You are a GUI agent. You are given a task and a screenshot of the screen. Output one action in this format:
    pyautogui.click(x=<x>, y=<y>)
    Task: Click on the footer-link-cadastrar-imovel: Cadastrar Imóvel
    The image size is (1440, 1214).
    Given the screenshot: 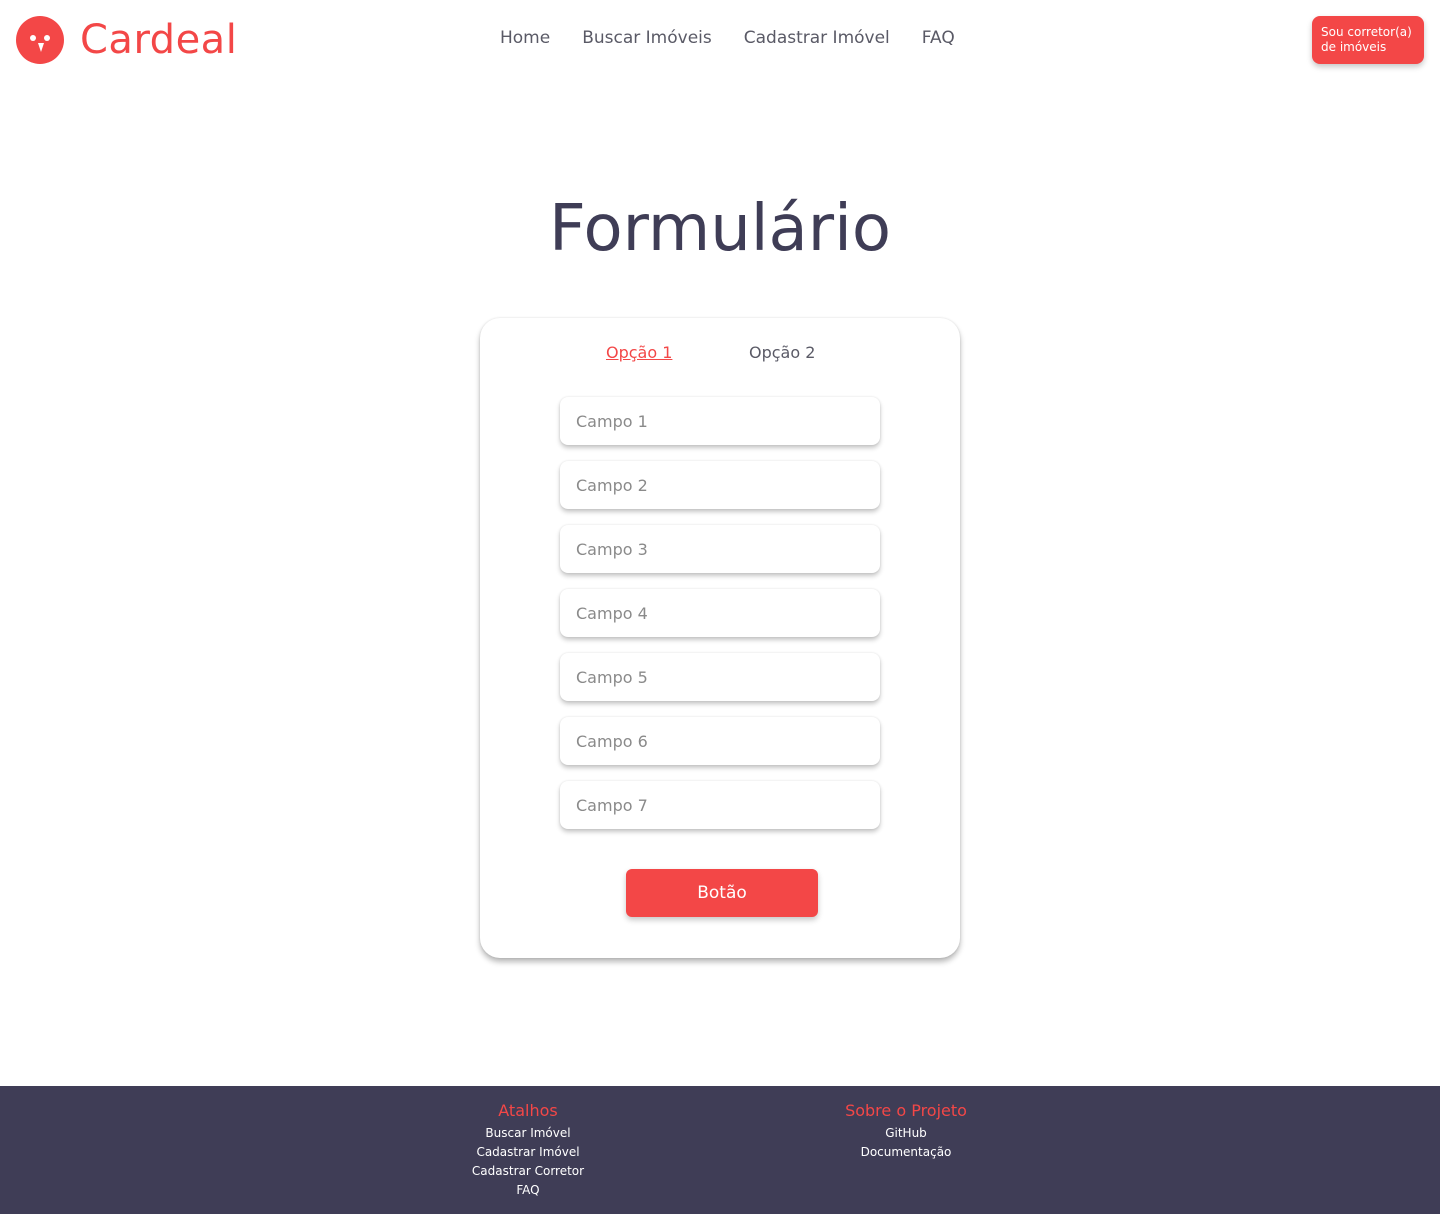 What is the action you would take?
    pyautogui.click(x=528, y=1152)
    